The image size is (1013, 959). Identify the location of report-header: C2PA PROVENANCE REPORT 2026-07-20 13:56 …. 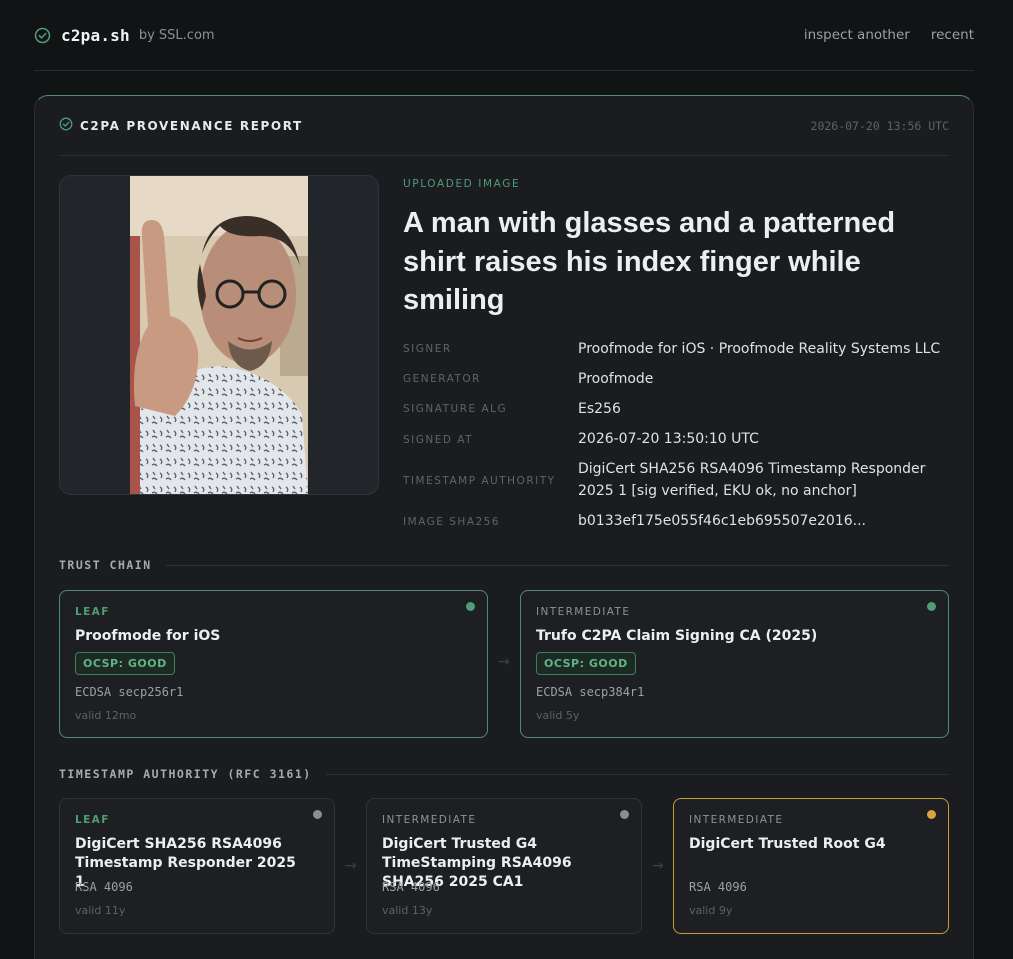
(504, 126).